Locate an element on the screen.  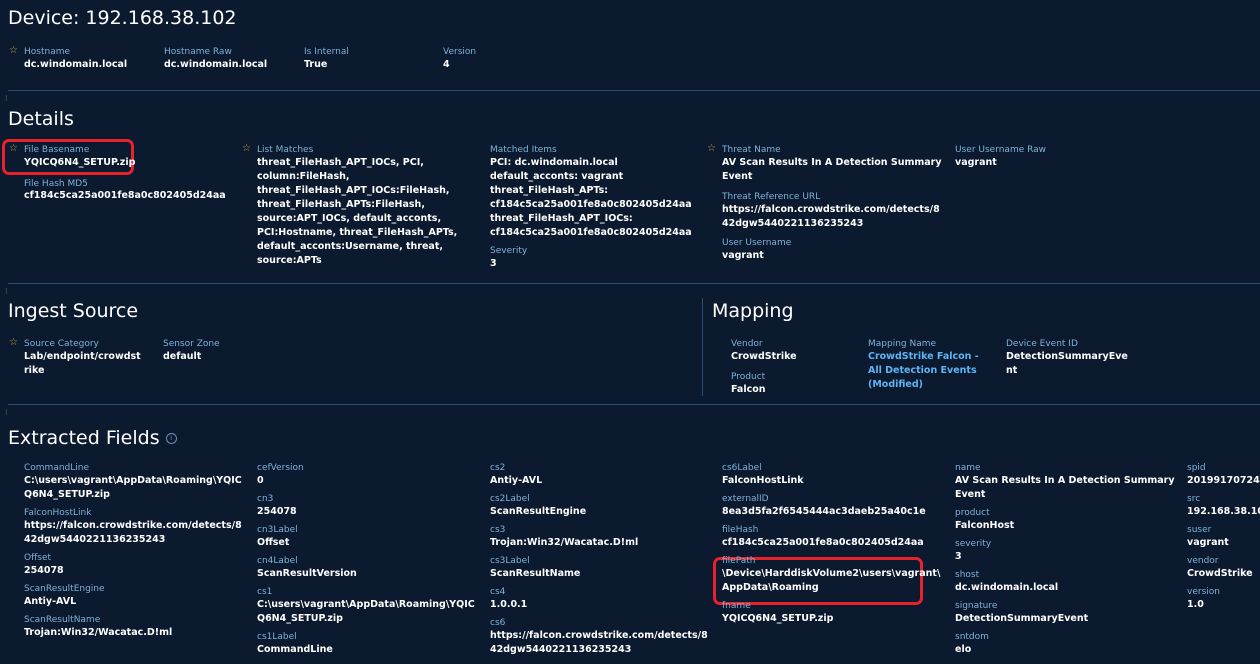
extracted-field-label: version is located at coordinates (1203, 592).